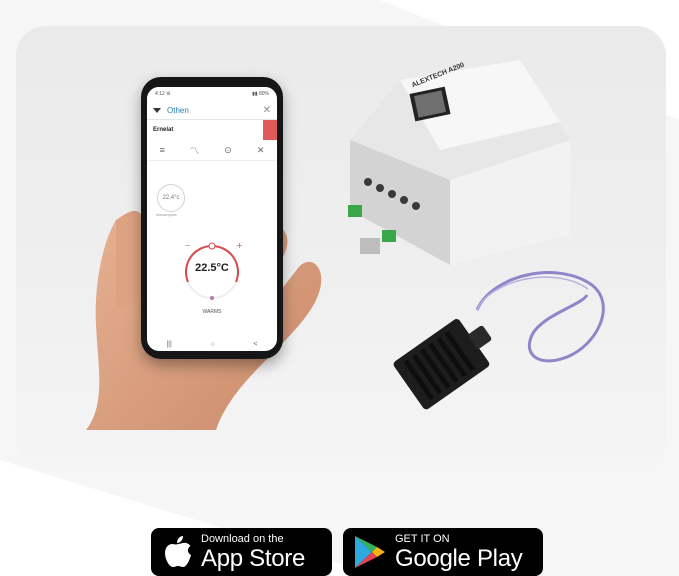 This screenshot has width=679, height=576. I want to click on tab-menu: ≡, so click(162, 150).